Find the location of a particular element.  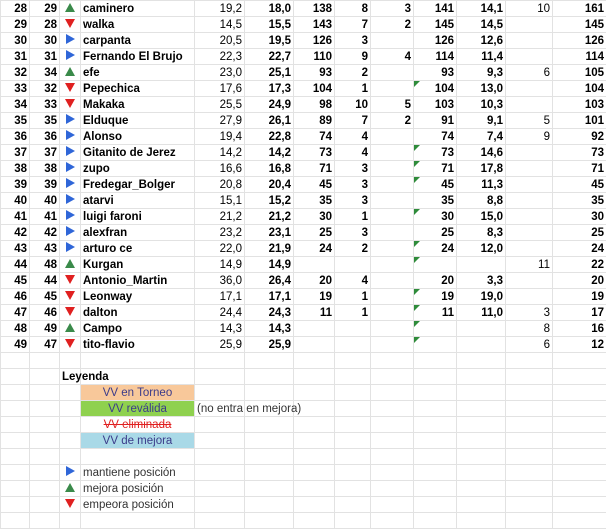

points-cell: 104 is located at coordinates (314, 89).